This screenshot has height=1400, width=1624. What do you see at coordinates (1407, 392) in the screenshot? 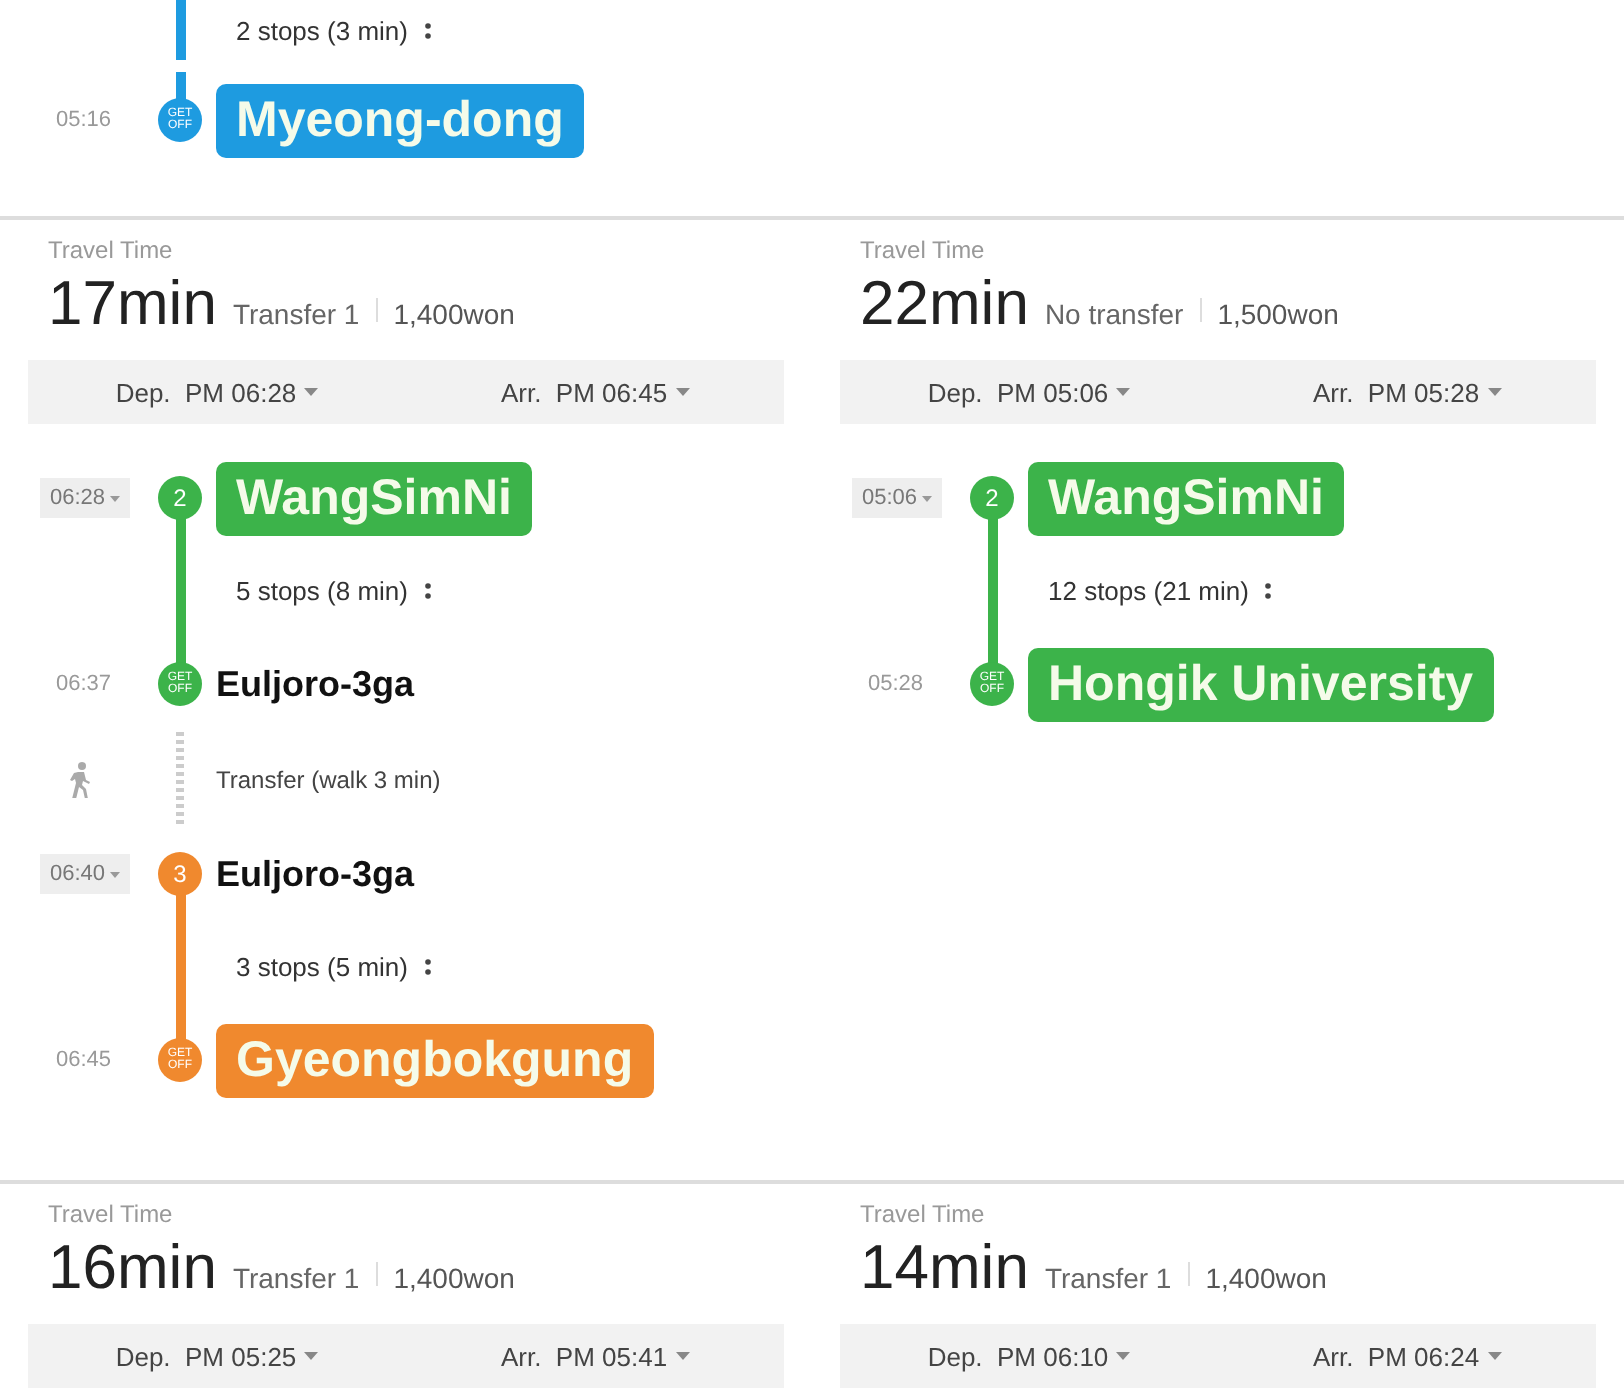
I see `arrival-selector: Arr. PM 05:28` at bounding box center [1407, 392].